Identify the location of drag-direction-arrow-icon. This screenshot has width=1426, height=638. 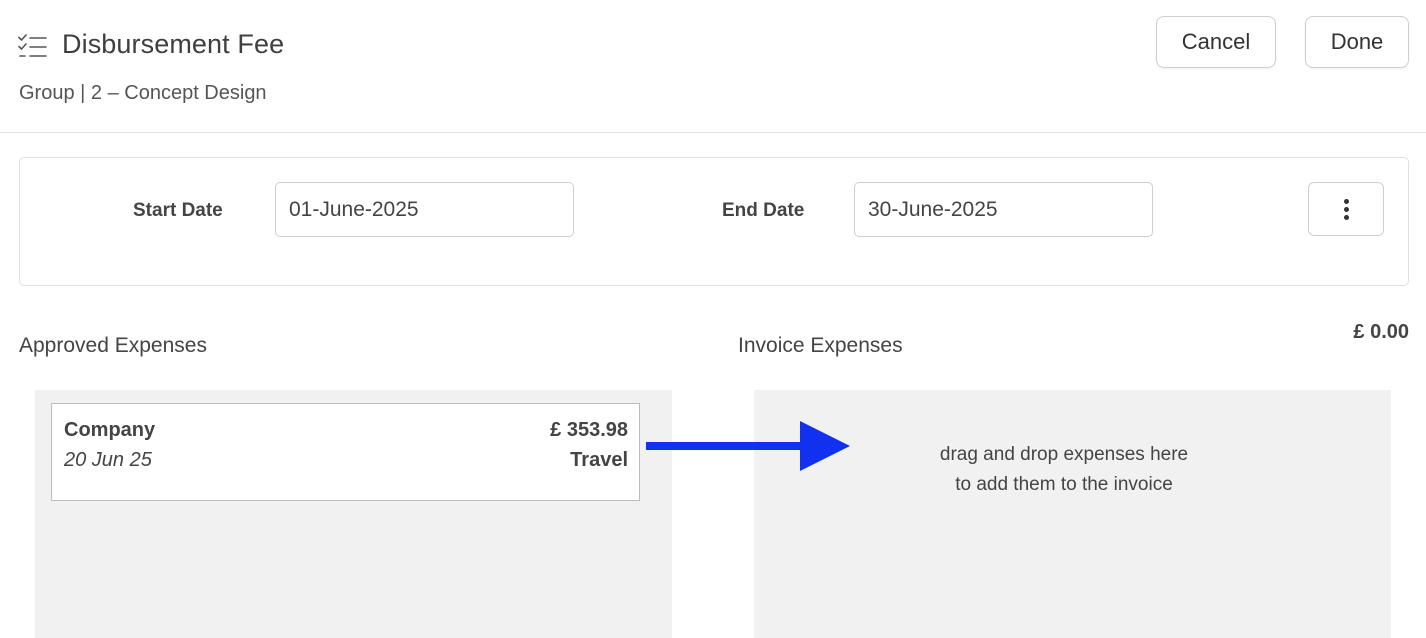
(748, 446).